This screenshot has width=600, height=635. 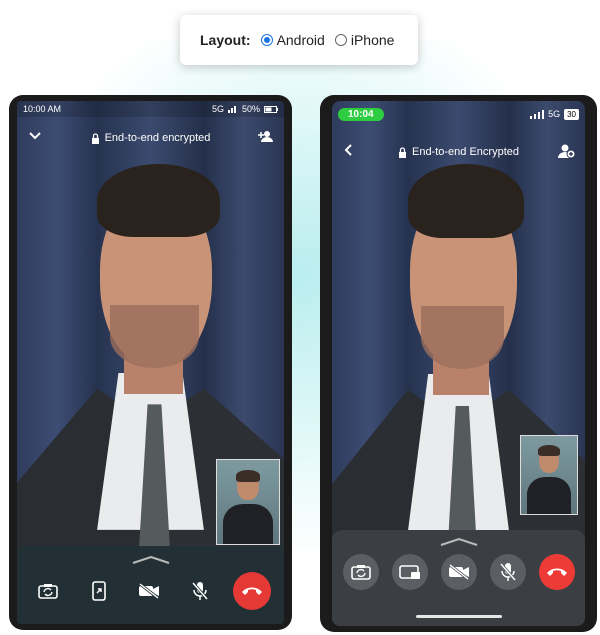 I want to click on iphone-call-controls, so click(x=458, y=578).